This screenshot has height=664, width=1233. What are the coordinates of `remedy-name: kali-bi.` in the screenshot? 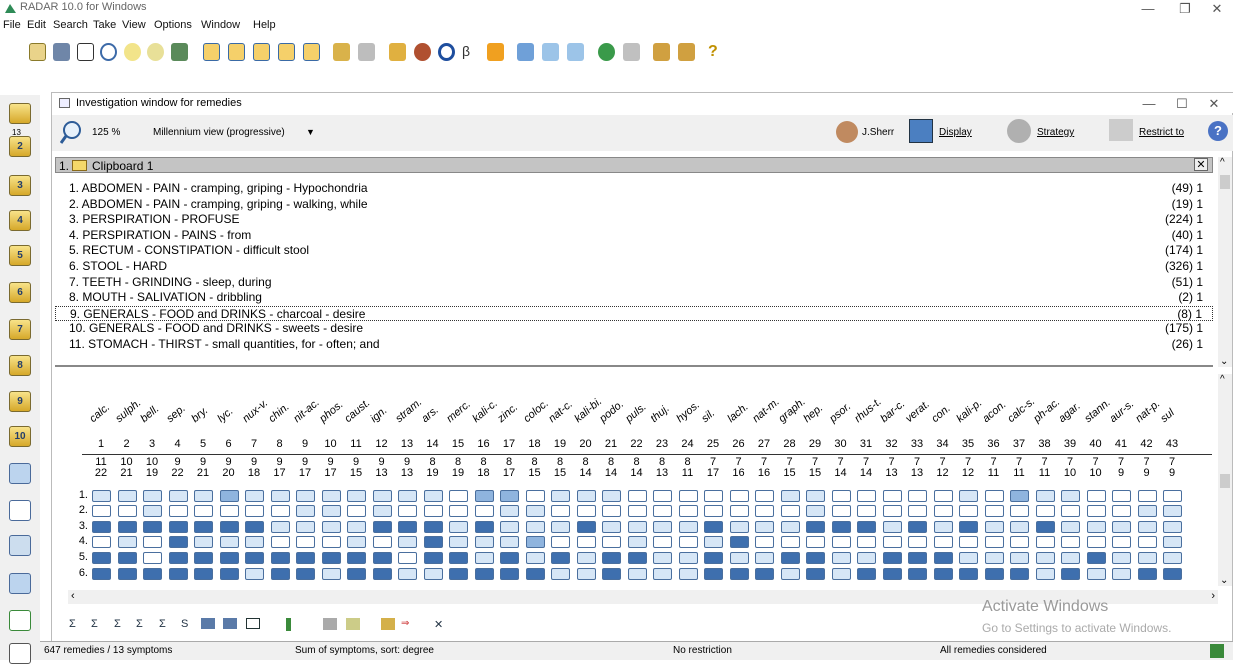 It's located at (588, 410).